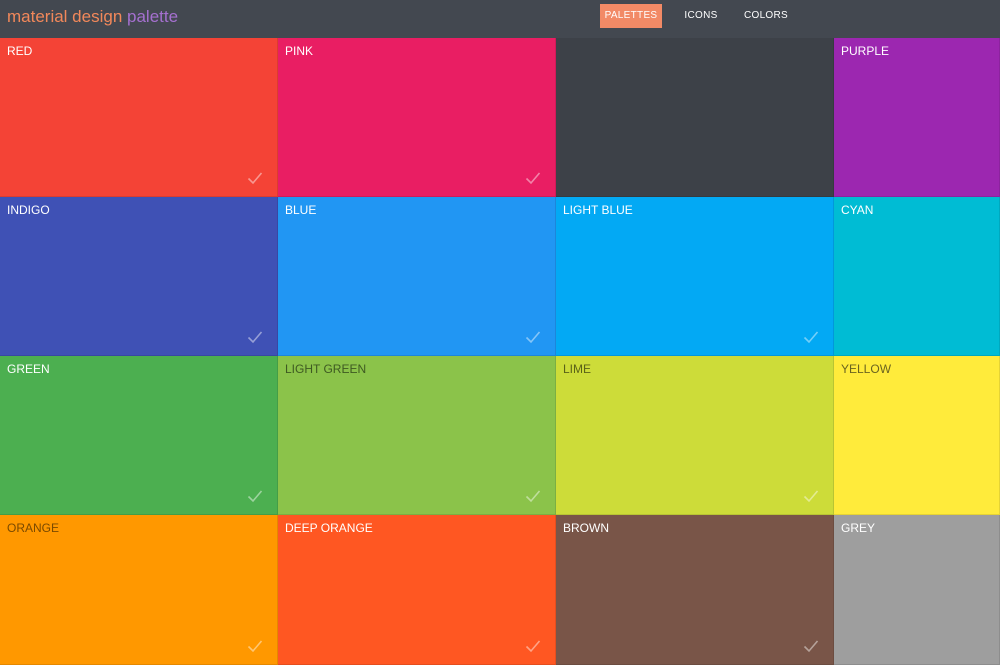  Describe the element at coordinates (695, 435) in the screenshot. I see `palette-tile: LIME` at that location.